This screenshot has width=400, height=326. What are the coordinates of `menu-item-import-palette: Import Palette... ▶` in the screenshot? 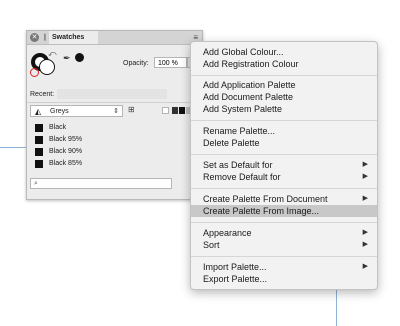 It's located at (284, 267).